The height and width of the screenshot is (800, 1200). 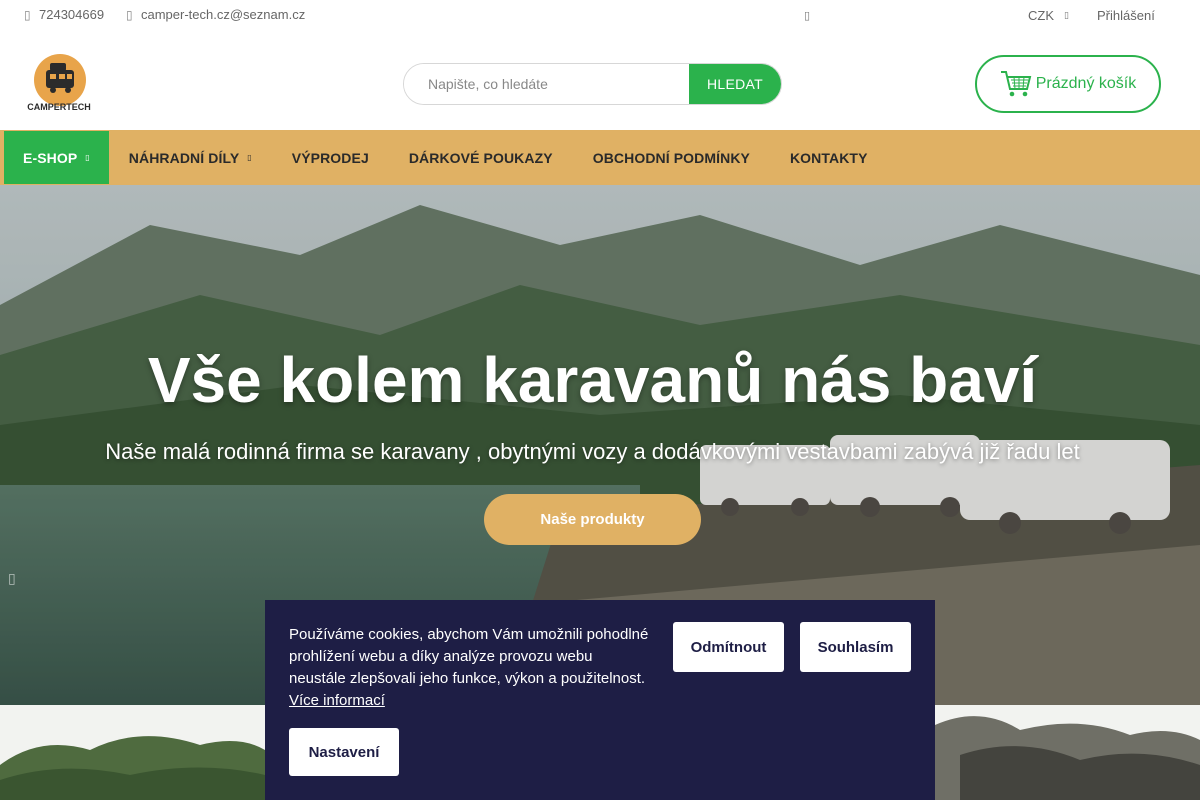 What do you see at coordinates (855, 647) in the screenshot?
I see `cookie-accept-button: Souhlasím` at bounding box center [855, 647].